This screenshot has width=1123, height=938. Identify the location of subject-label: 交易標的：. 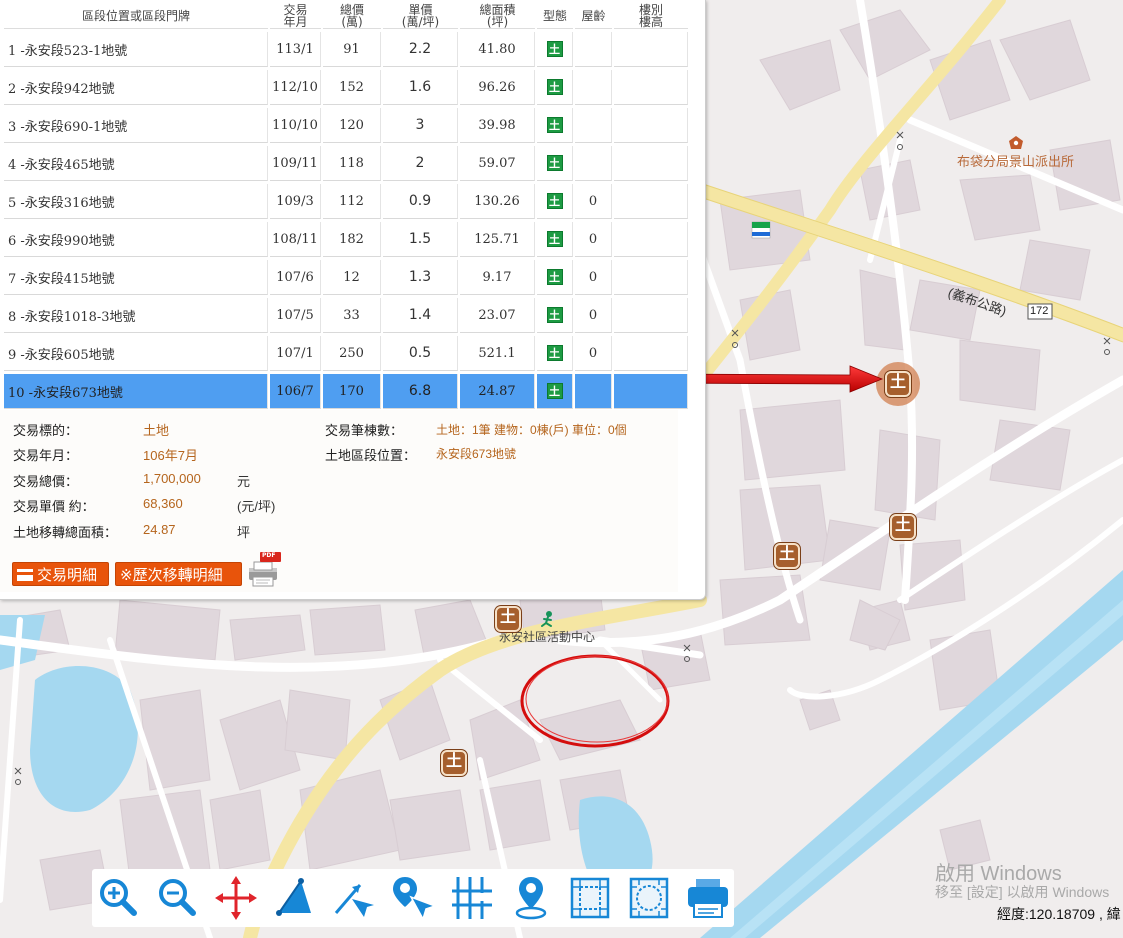
(46, 430).